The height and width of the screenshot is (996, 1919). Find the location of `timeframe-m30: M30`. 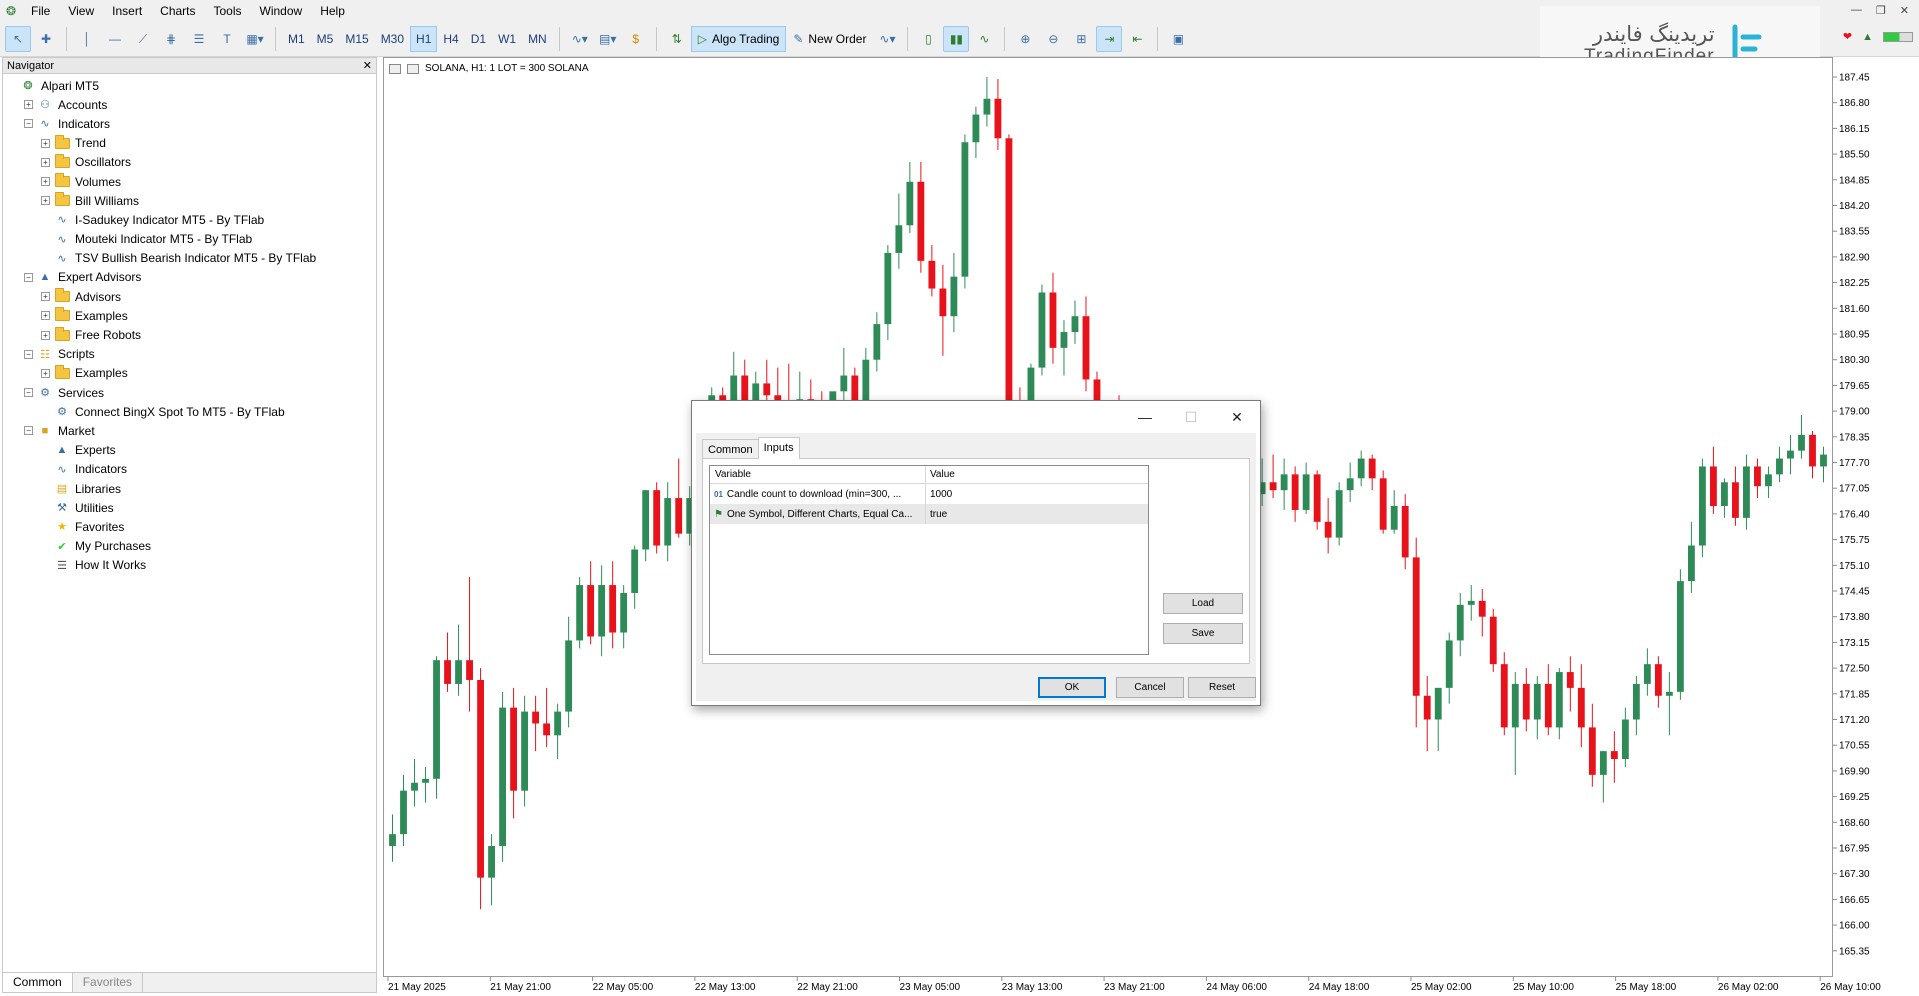

timeframe-m30: M30 is located at coordinates (392, 39).